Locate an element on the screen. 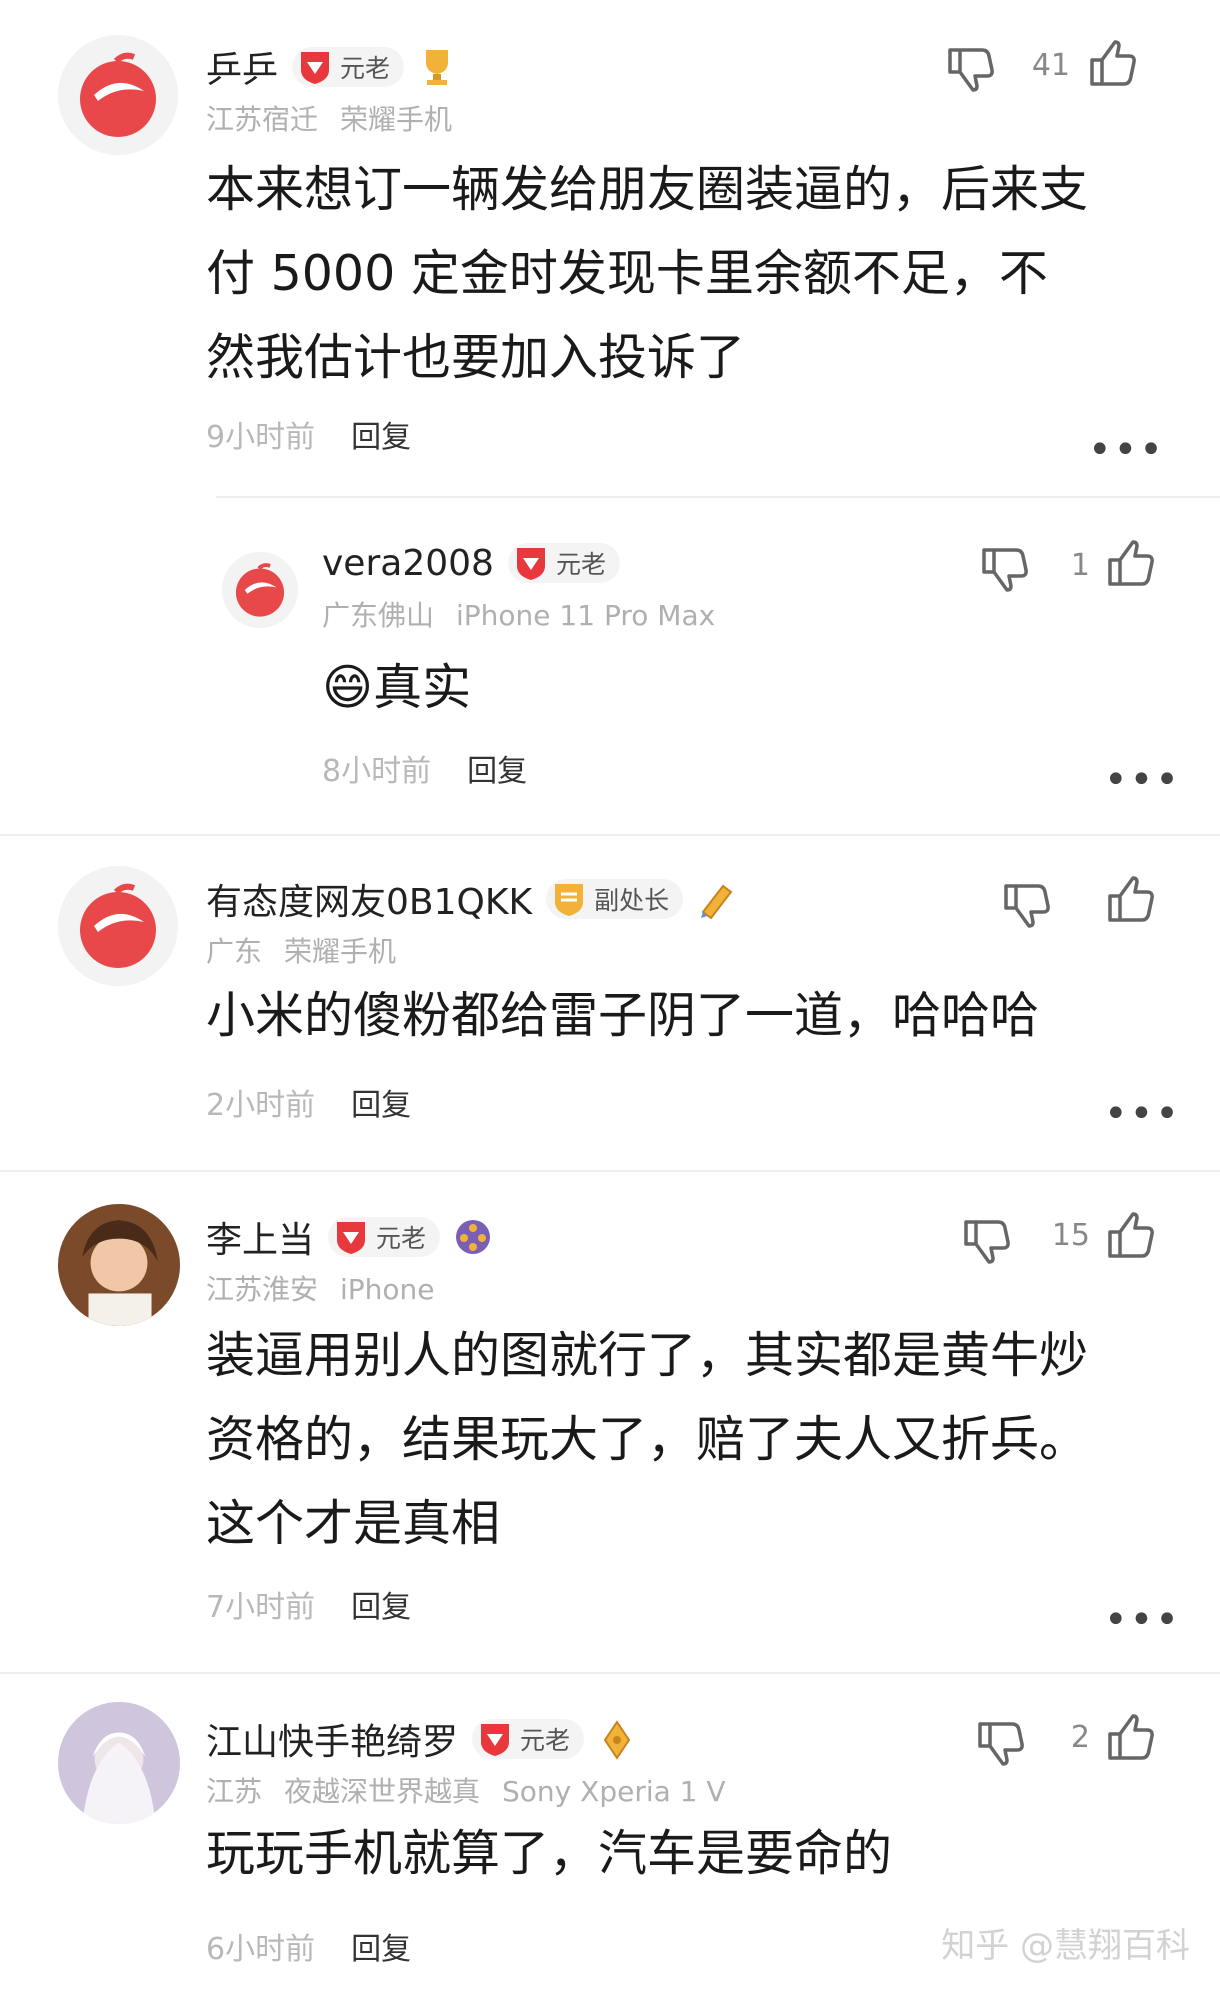  timestamp: 7小时前 is located at coordinates (261, 1607).